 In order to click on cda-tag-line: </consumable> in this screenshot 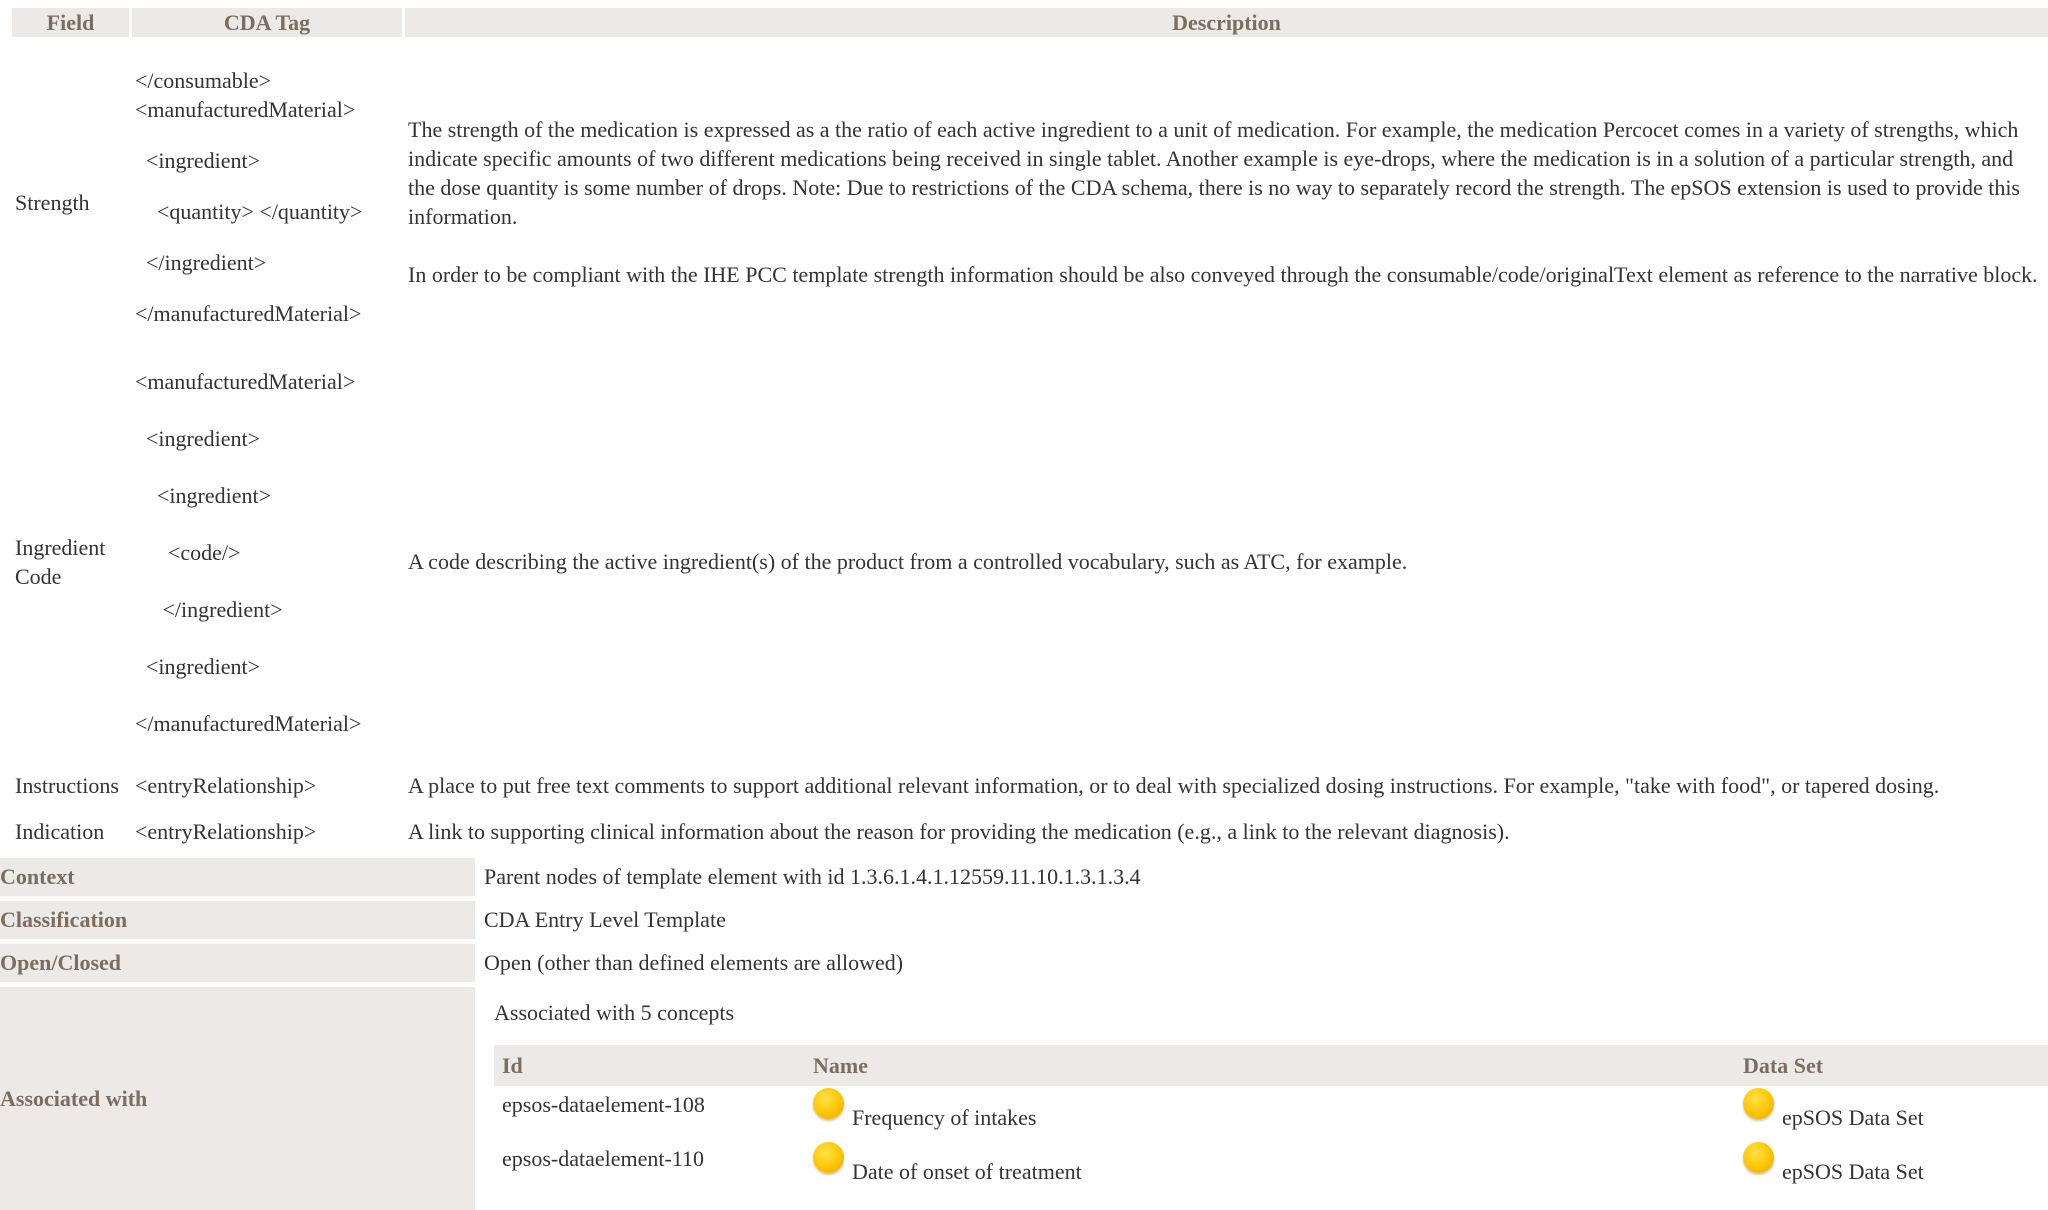, I will do `click(203, 80)`.